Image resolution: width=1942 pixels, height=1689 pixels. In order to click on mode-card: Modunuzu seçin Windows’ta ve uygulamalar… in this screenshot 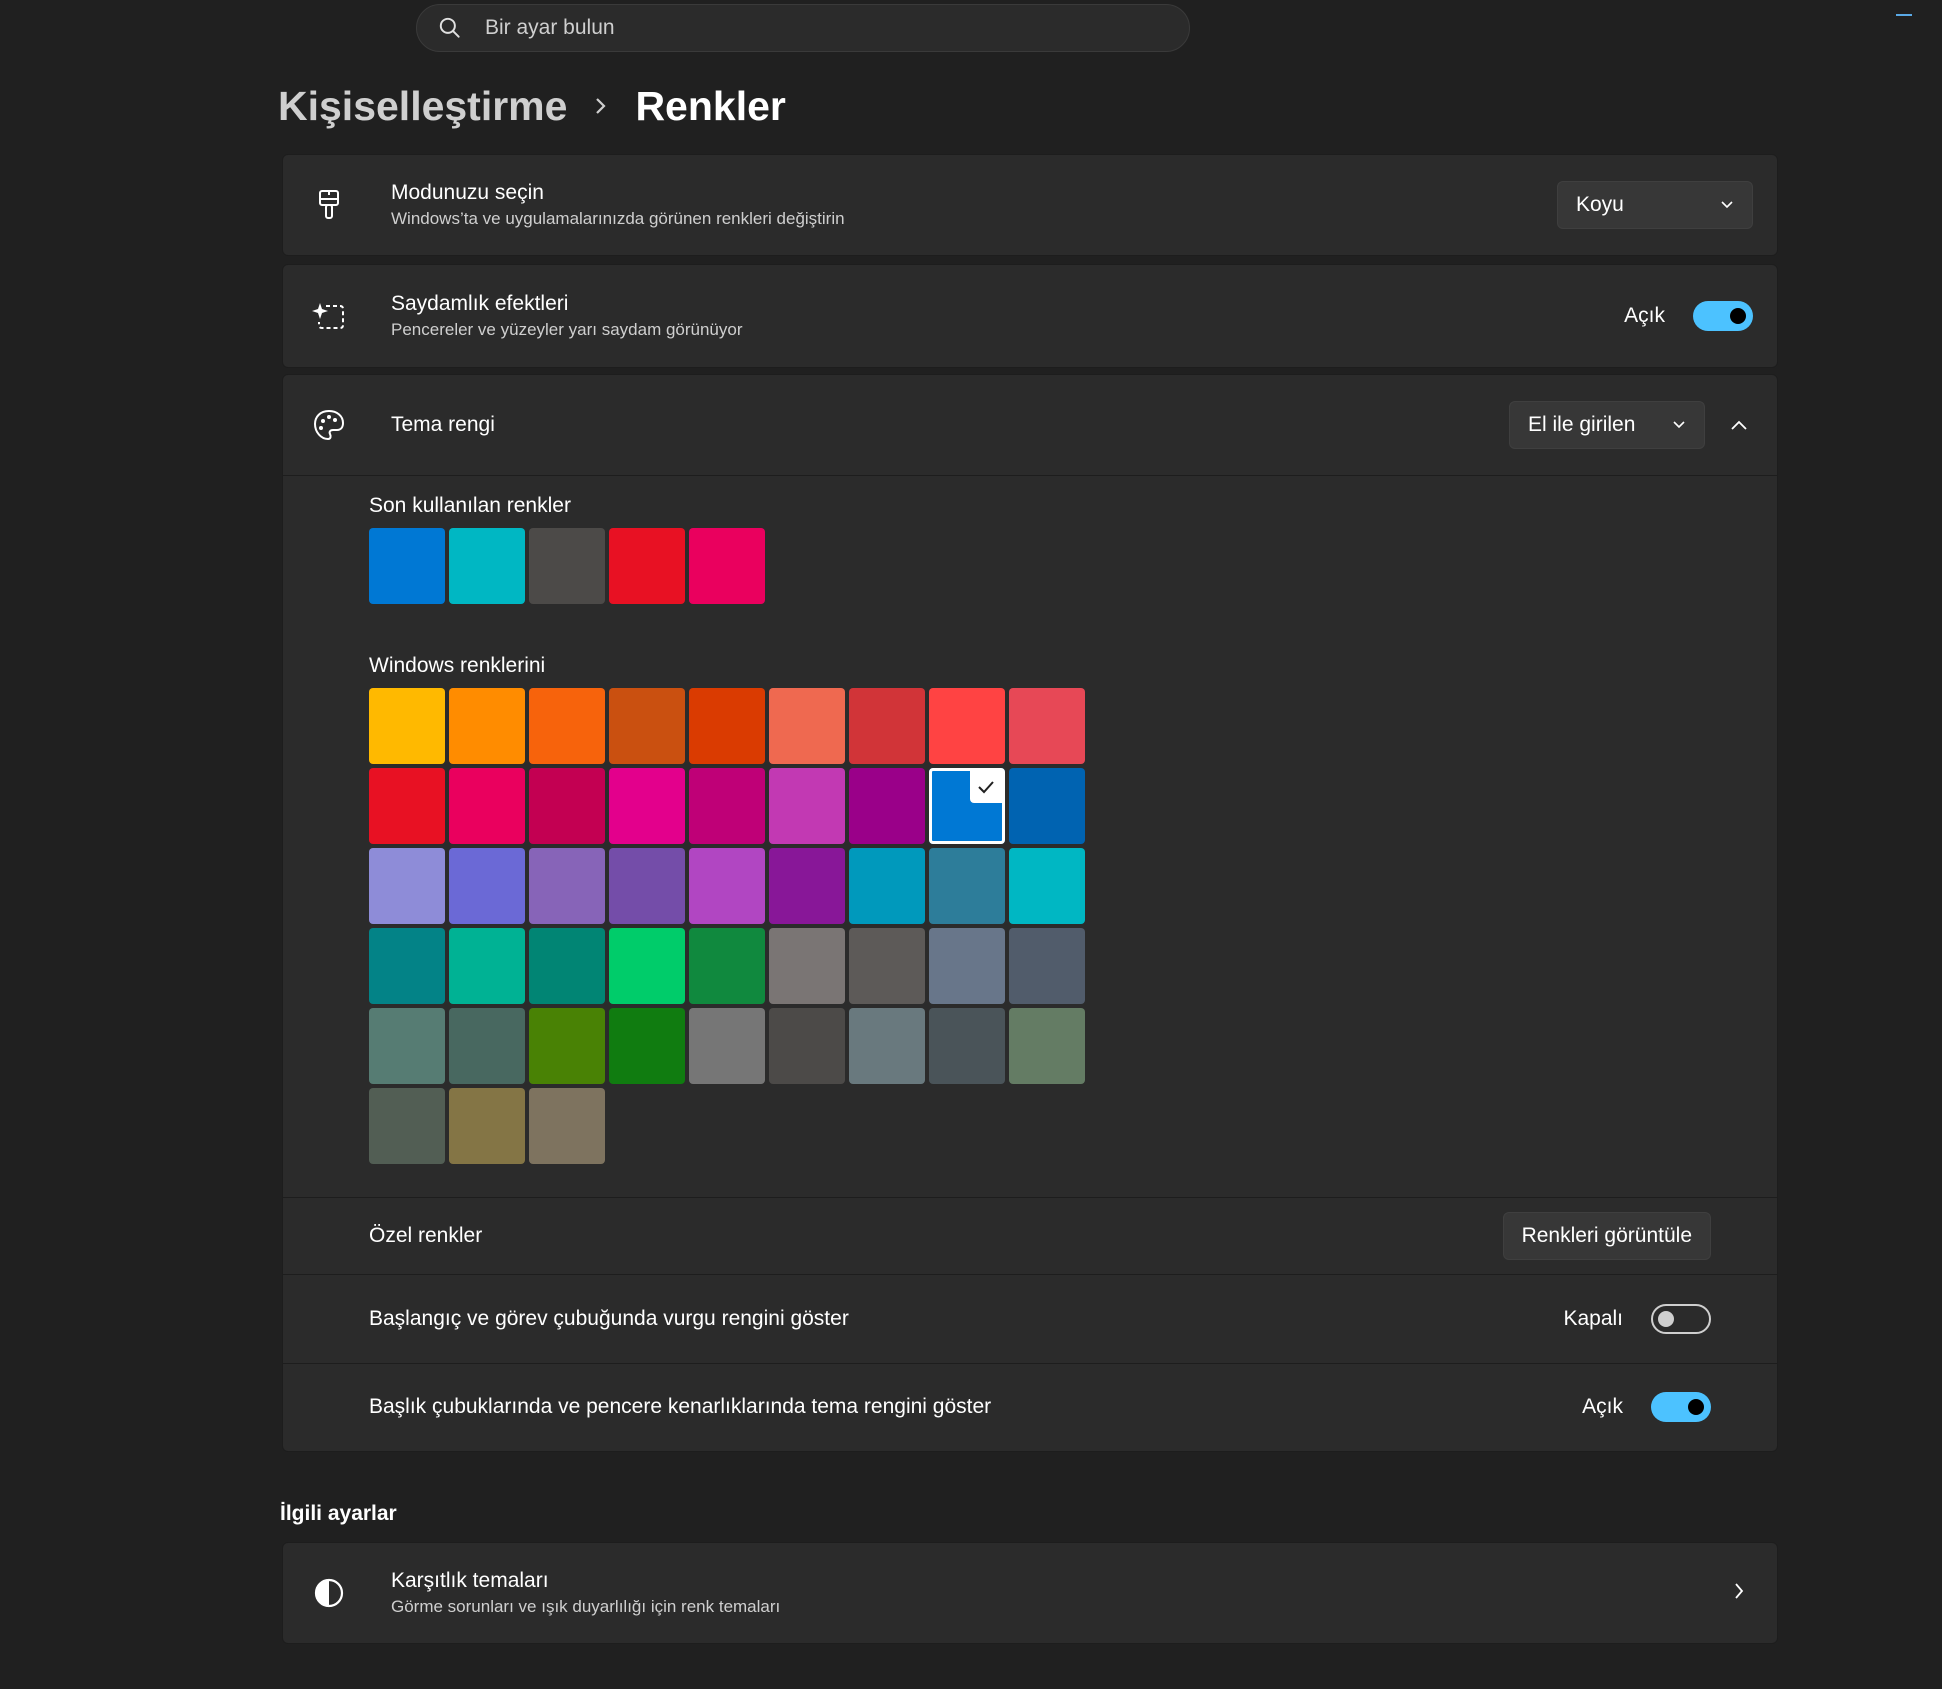, I will do `click(1030, 205)`.